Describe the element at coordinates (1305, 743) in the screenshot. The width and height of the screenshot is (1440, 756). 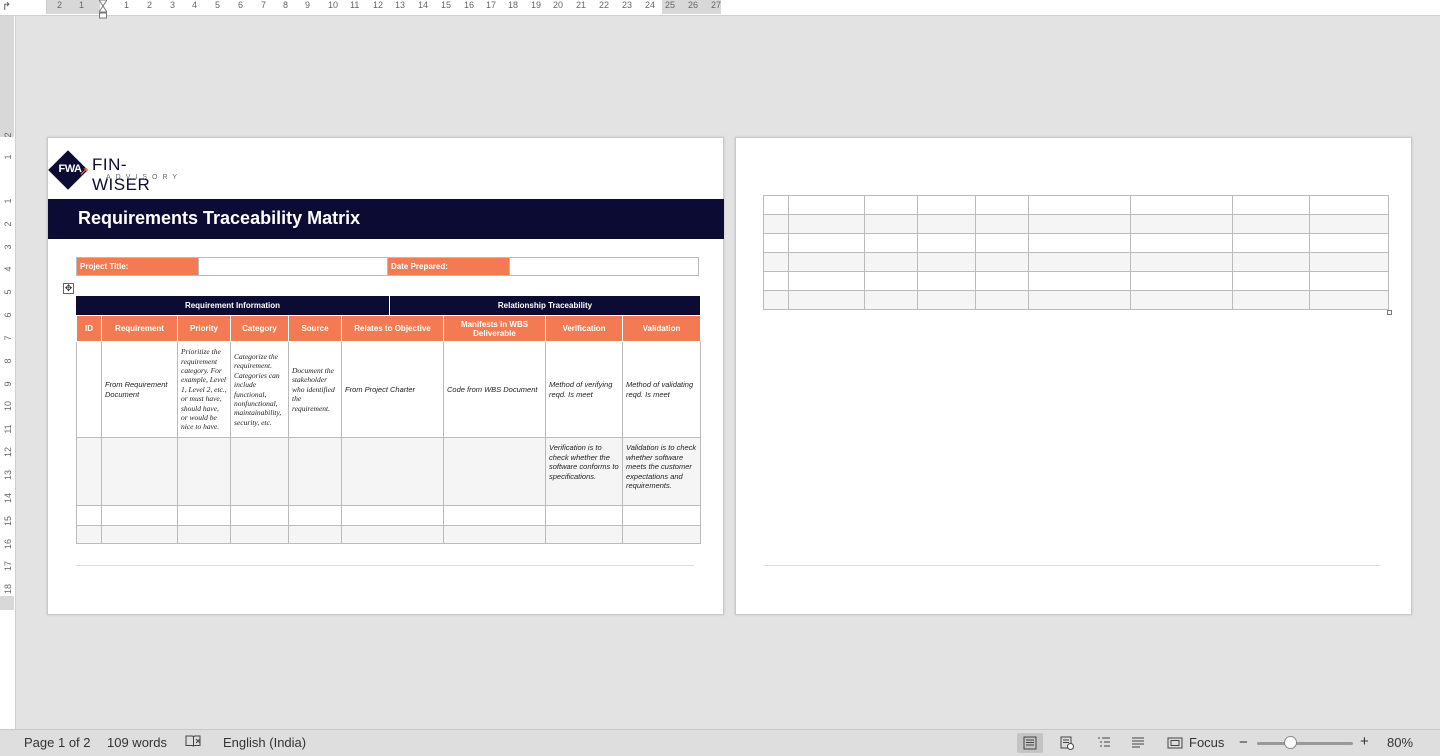
I see `zoom-slider` at that location.